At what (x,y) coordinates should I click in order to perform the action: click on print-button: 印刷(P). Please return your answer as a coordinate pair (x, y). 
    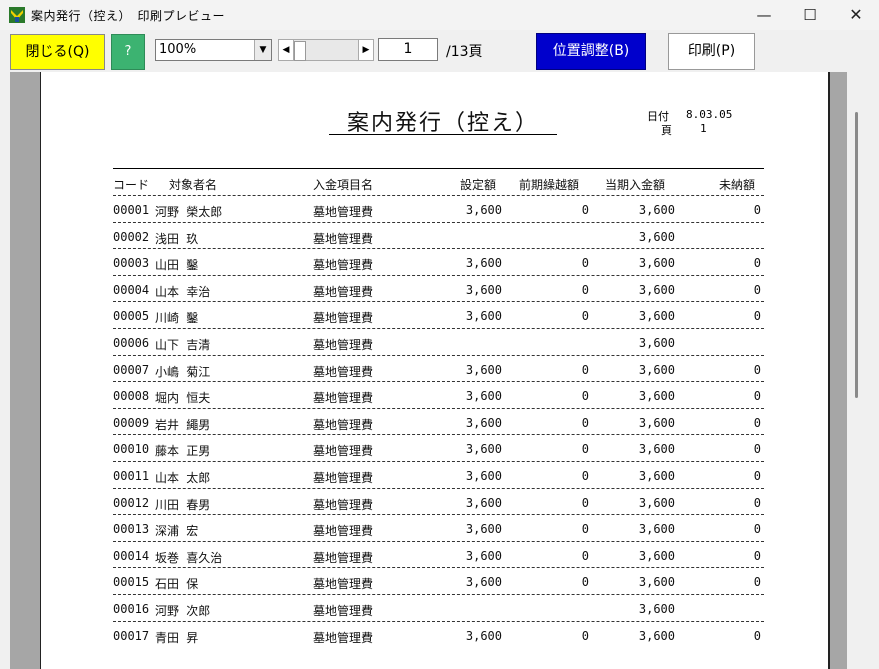
    Looking at the image, I should click on (711, 51).